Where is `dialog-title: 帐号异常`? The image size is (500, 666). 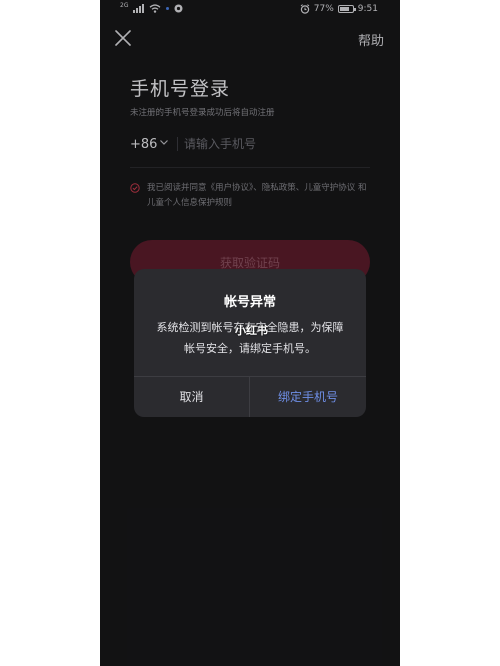
dialog-title: 帐号异常 is located at coordinates (249, 302).